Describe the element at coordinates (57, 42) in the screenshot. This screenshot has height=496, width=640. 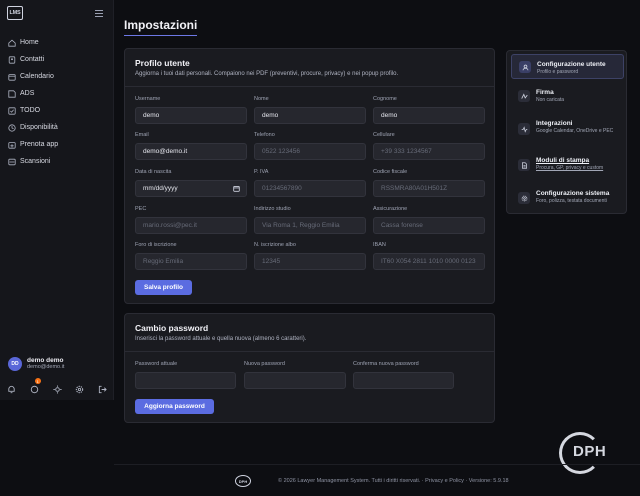
I see `sidebar-item-home: Home` at that location.